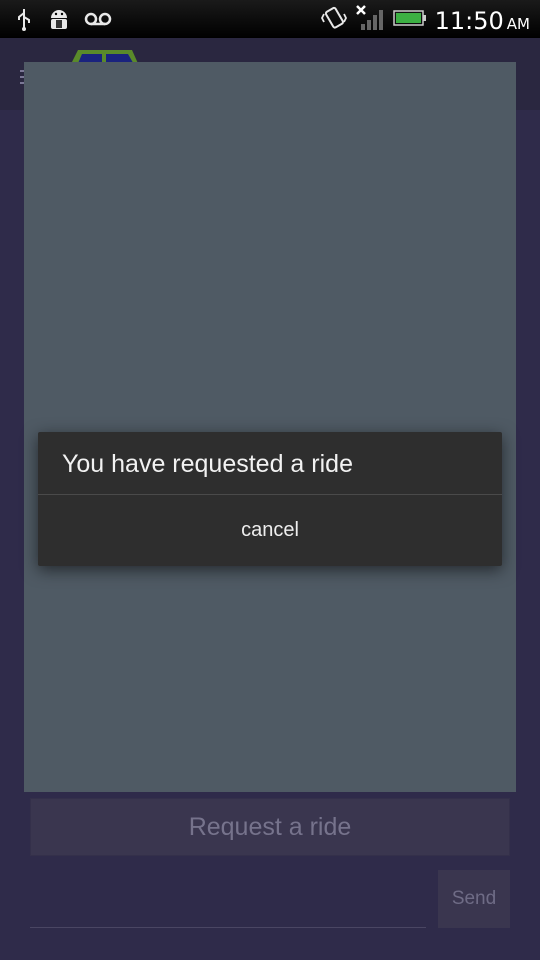 The width and height of the screenshot is (540, 960). Describe the element at coordinates (469, 20) in the screenshot. I see `clock-time: 11:50` at that location.